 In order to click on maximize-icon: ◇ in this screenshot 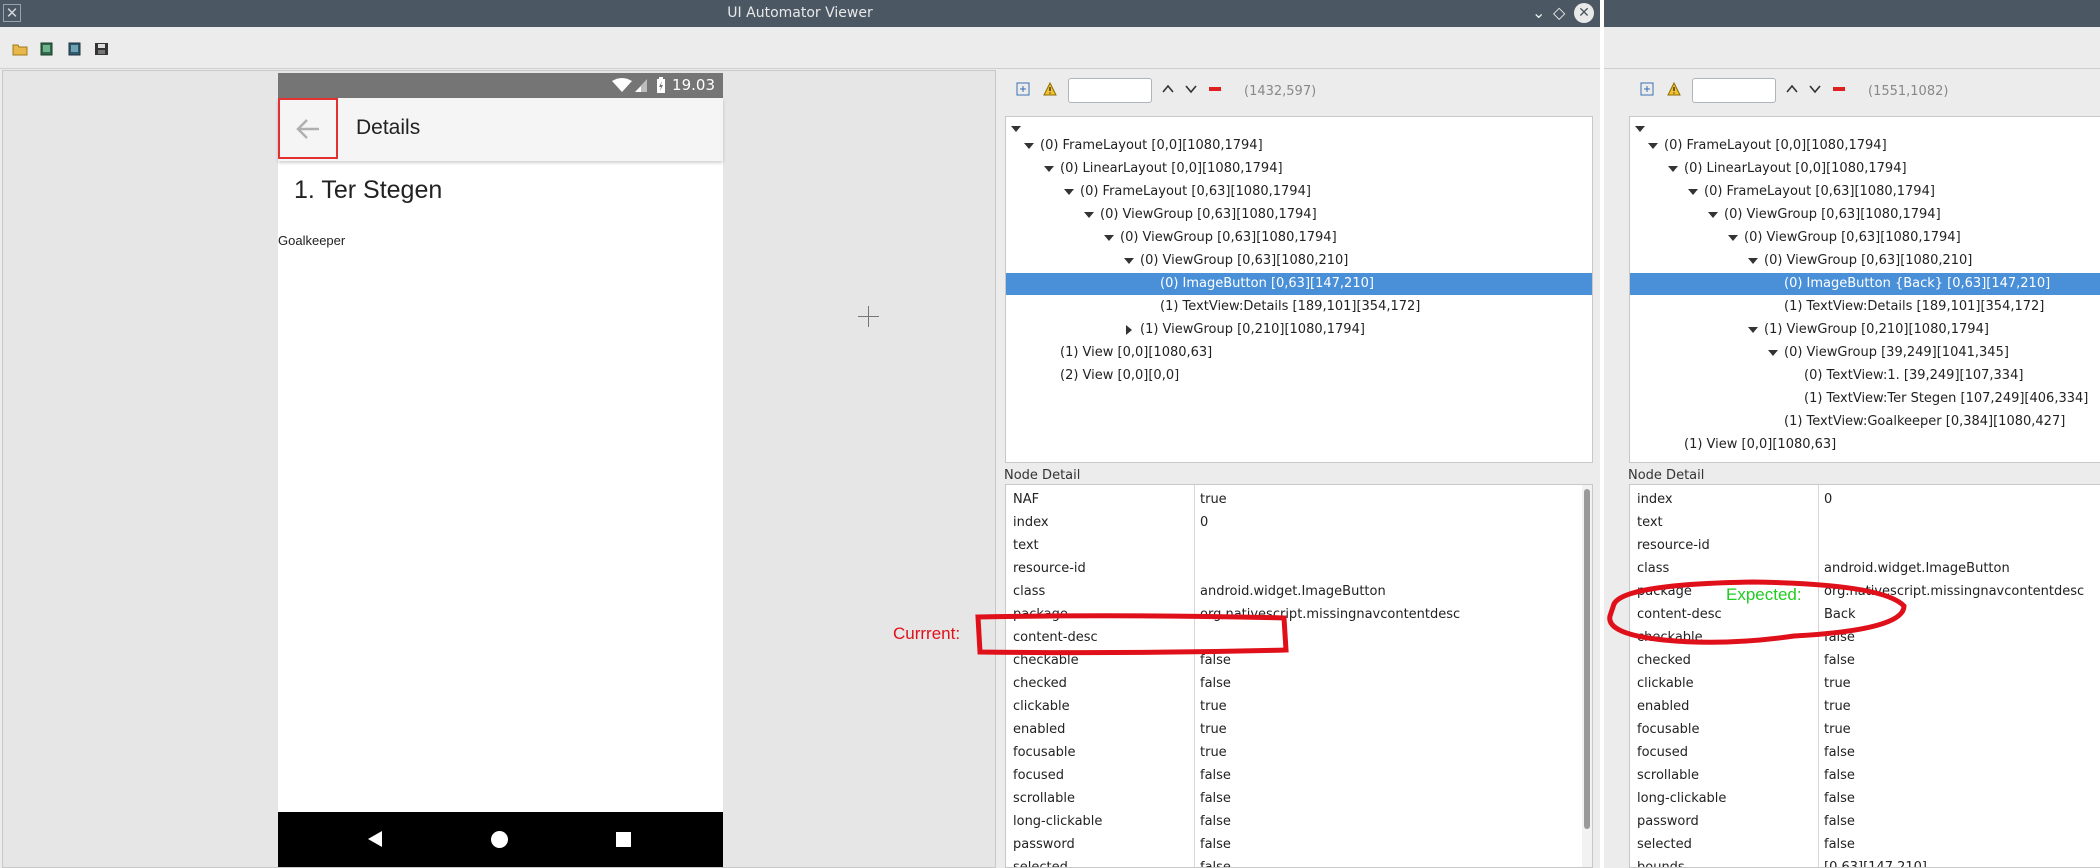, I will do `click(1559, 12)`.